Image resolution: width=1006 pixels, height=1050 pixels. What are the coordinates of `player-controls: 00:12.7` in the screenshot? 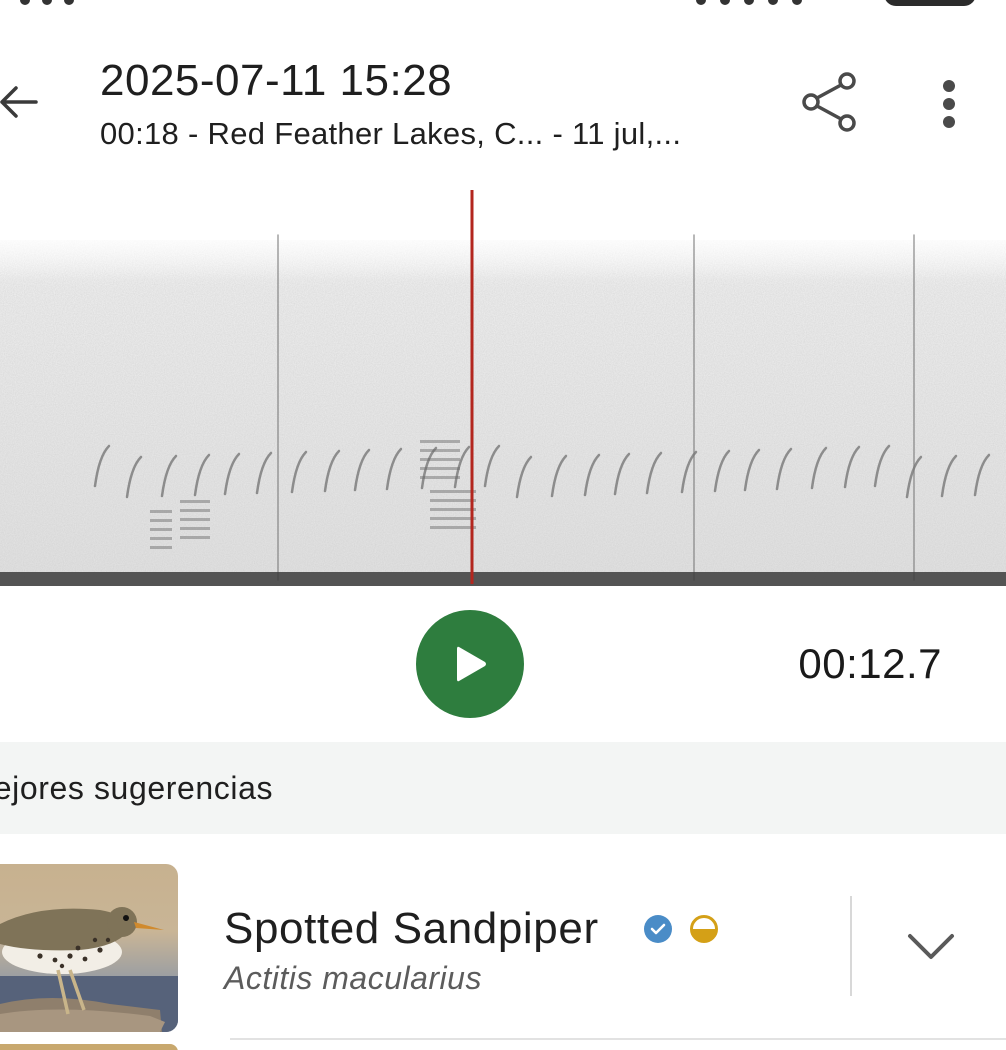 It's located at (503, 665).